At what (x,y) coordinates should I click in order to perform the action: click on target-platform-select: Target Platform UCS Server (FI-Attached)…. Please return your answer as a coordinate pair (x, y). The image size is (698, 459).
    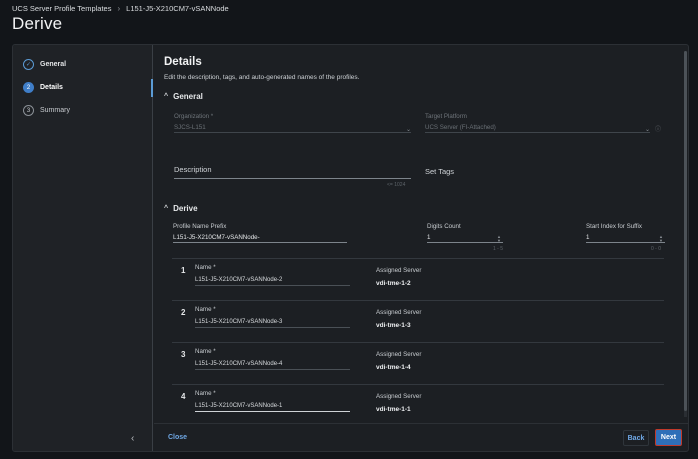
    Looking at the image, I should click on (537, 123).